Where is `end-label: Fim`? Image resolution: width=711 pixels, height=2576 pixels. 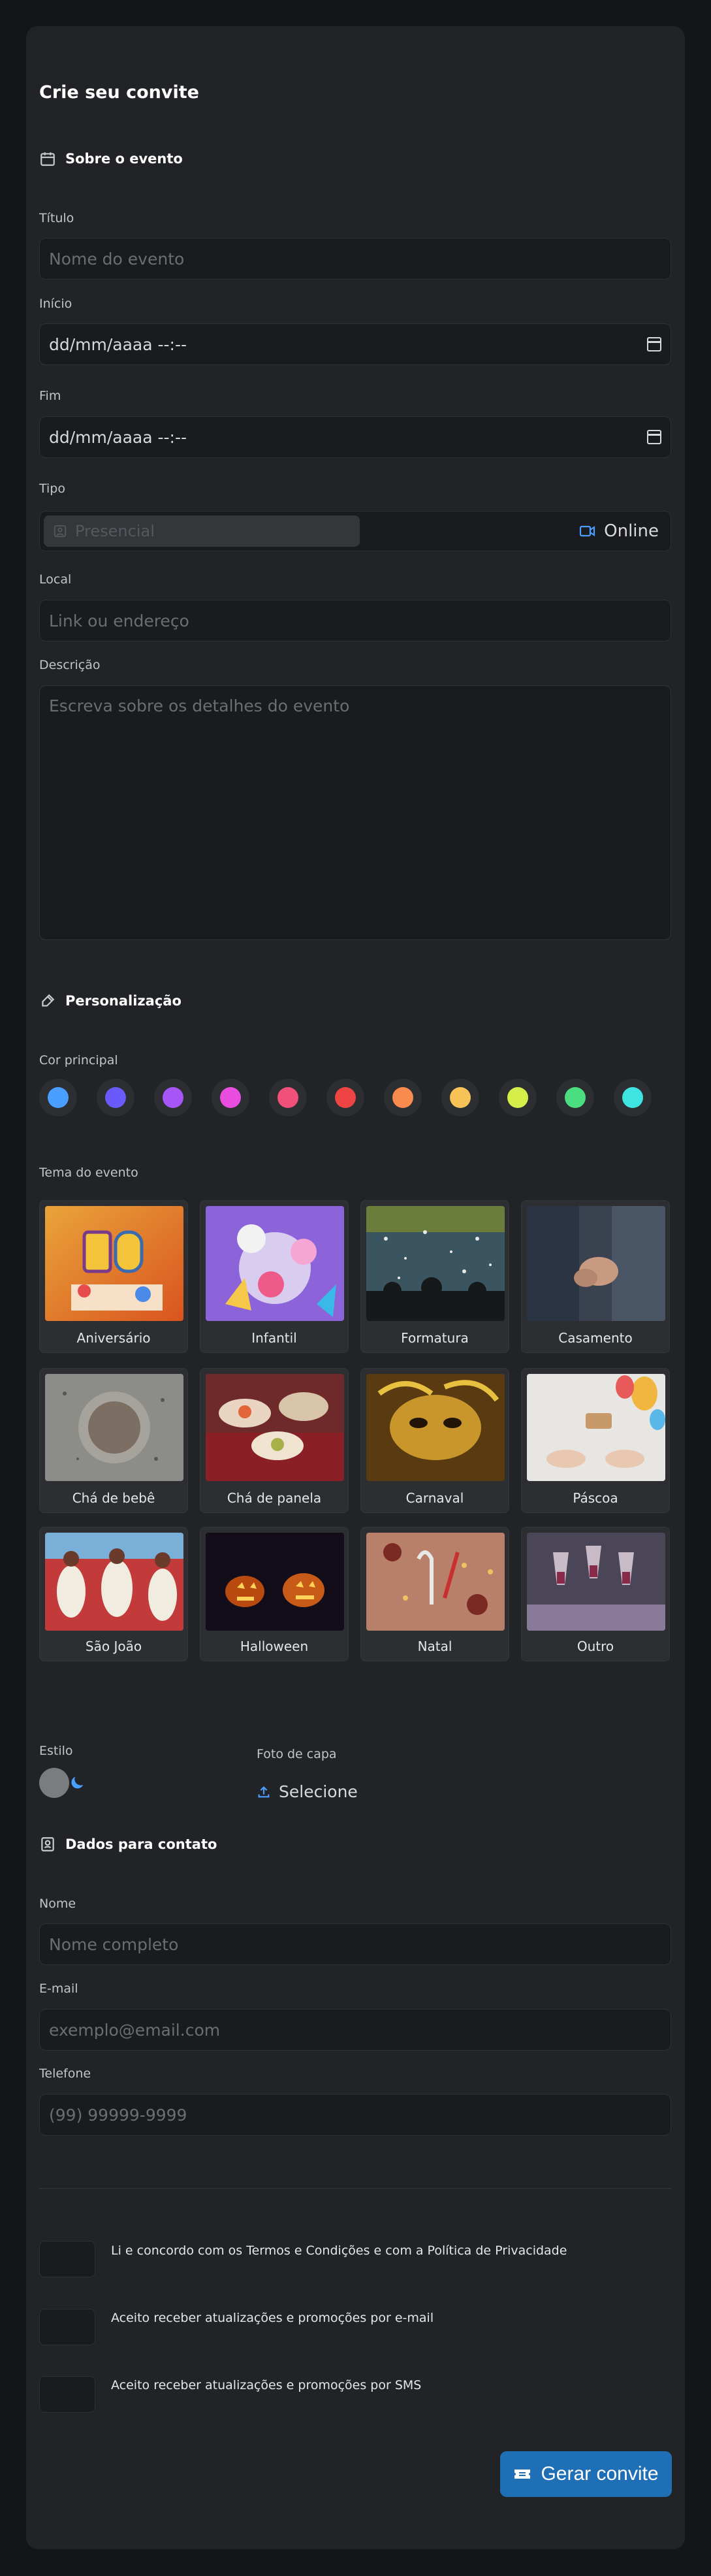 end-label: Fim is located at coordinates (50, 396).